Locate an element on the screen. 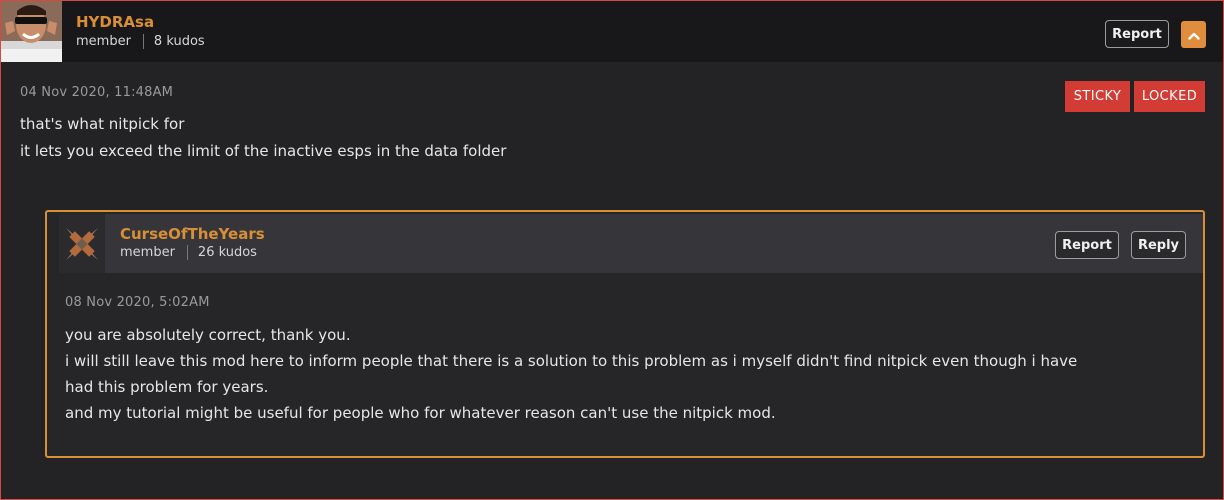  post-header: HYDRAsa member 8 kudos Report is located at coordinates (612, 31).